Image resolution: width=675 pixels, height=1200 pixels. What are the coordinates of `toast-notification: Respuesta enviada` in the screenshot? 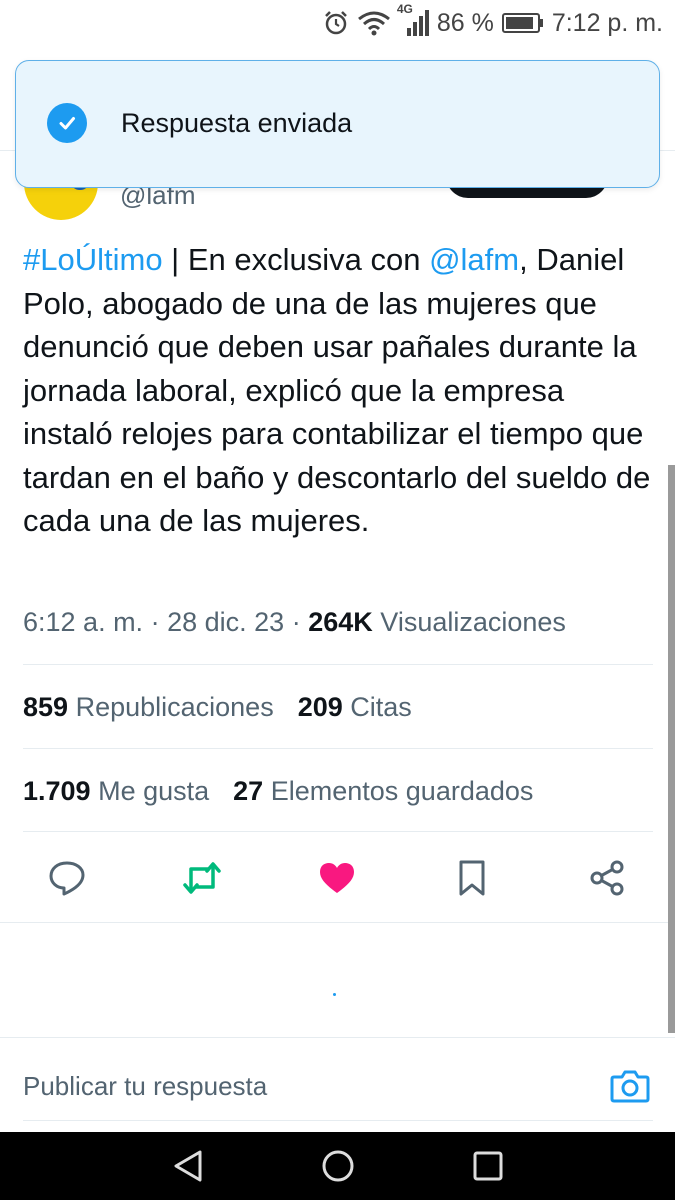 It's located at (337, 124).